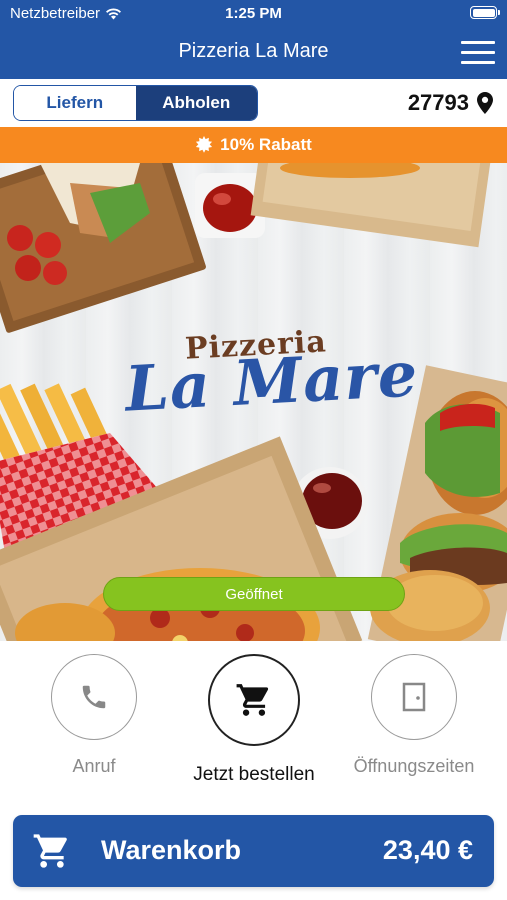 Image resolution: width=507 pixels, height=900 pixels. What do you see at coordinates (485, 103) in the screenshot?
I see `location-pin-icon` at bounding box center [485, 103].